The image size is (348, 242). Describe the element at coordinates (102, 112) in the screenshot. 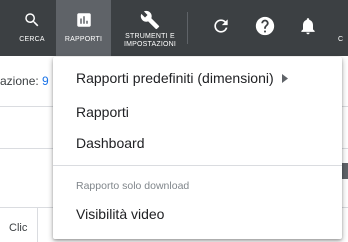

I see `menu-item-label: Rapporti` at that location.